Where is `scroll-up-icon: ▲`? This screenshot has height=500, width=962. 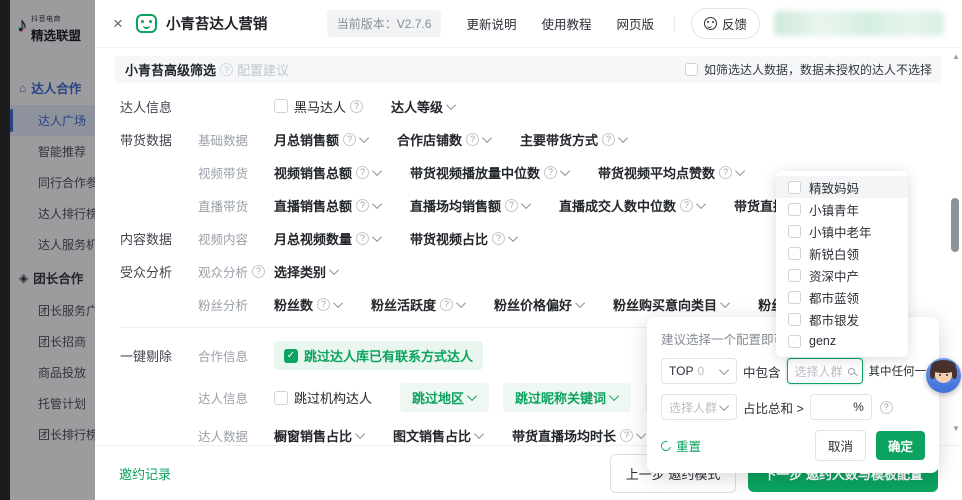 scroll-up-icon: ▲ is located at coordinates (956, 56).